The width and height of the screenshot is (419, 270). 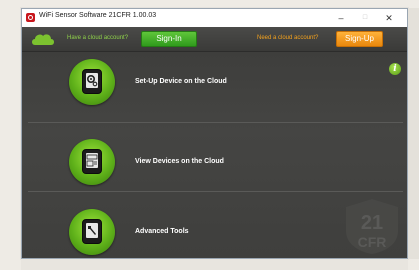 I want to click on watermark-line2: CFR, so click(x=372, y=242).